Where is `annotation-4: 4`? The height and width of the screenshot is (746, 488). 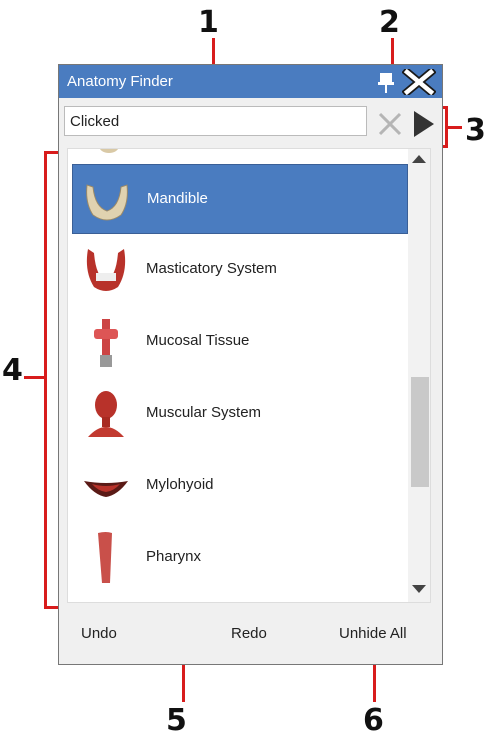
annotation-4: 4 is located at coordinates (12, 370).